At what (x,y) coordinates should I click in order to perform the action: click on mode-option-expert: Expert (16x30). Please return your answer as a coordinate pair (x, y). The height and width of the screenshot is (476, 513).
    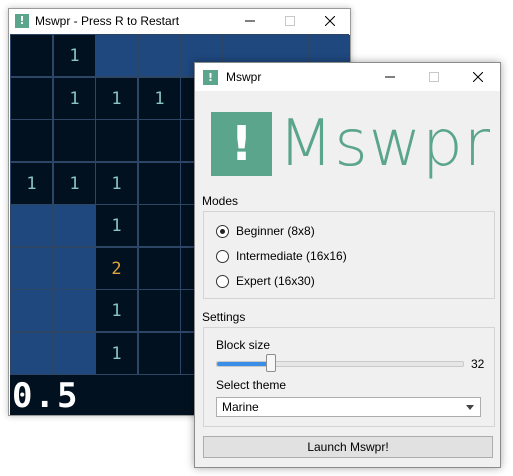
    Looking at the image, I should click on (265, 281).